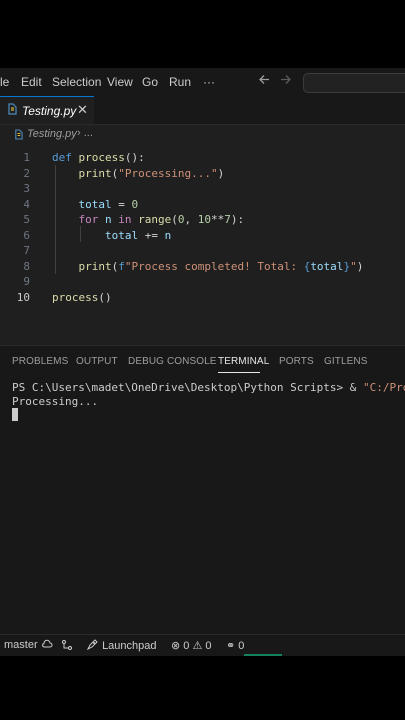  Describe the element at coordinates (346, 361) in the screenshot. I see `tab-gitlens: GITLENS` at that location.